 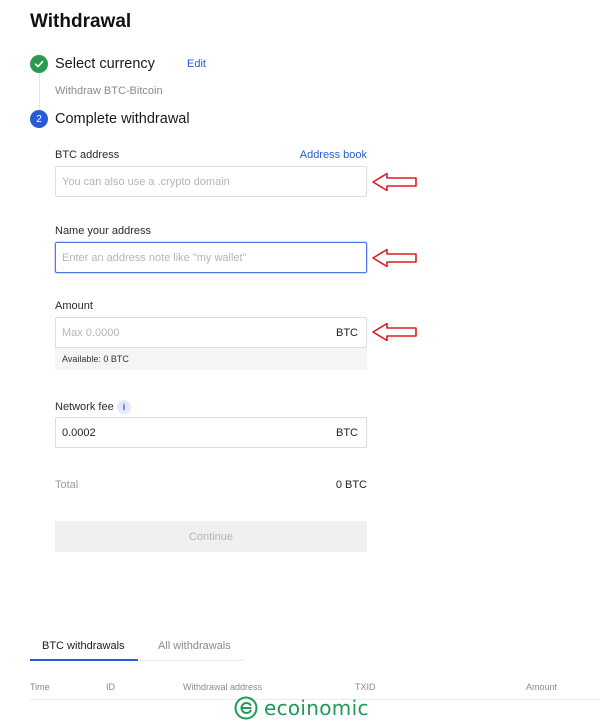 What do you see at coordinates (39, 119) in the screenshot?
I see `step-number-badge: 2` at bounding box center [39, 119].